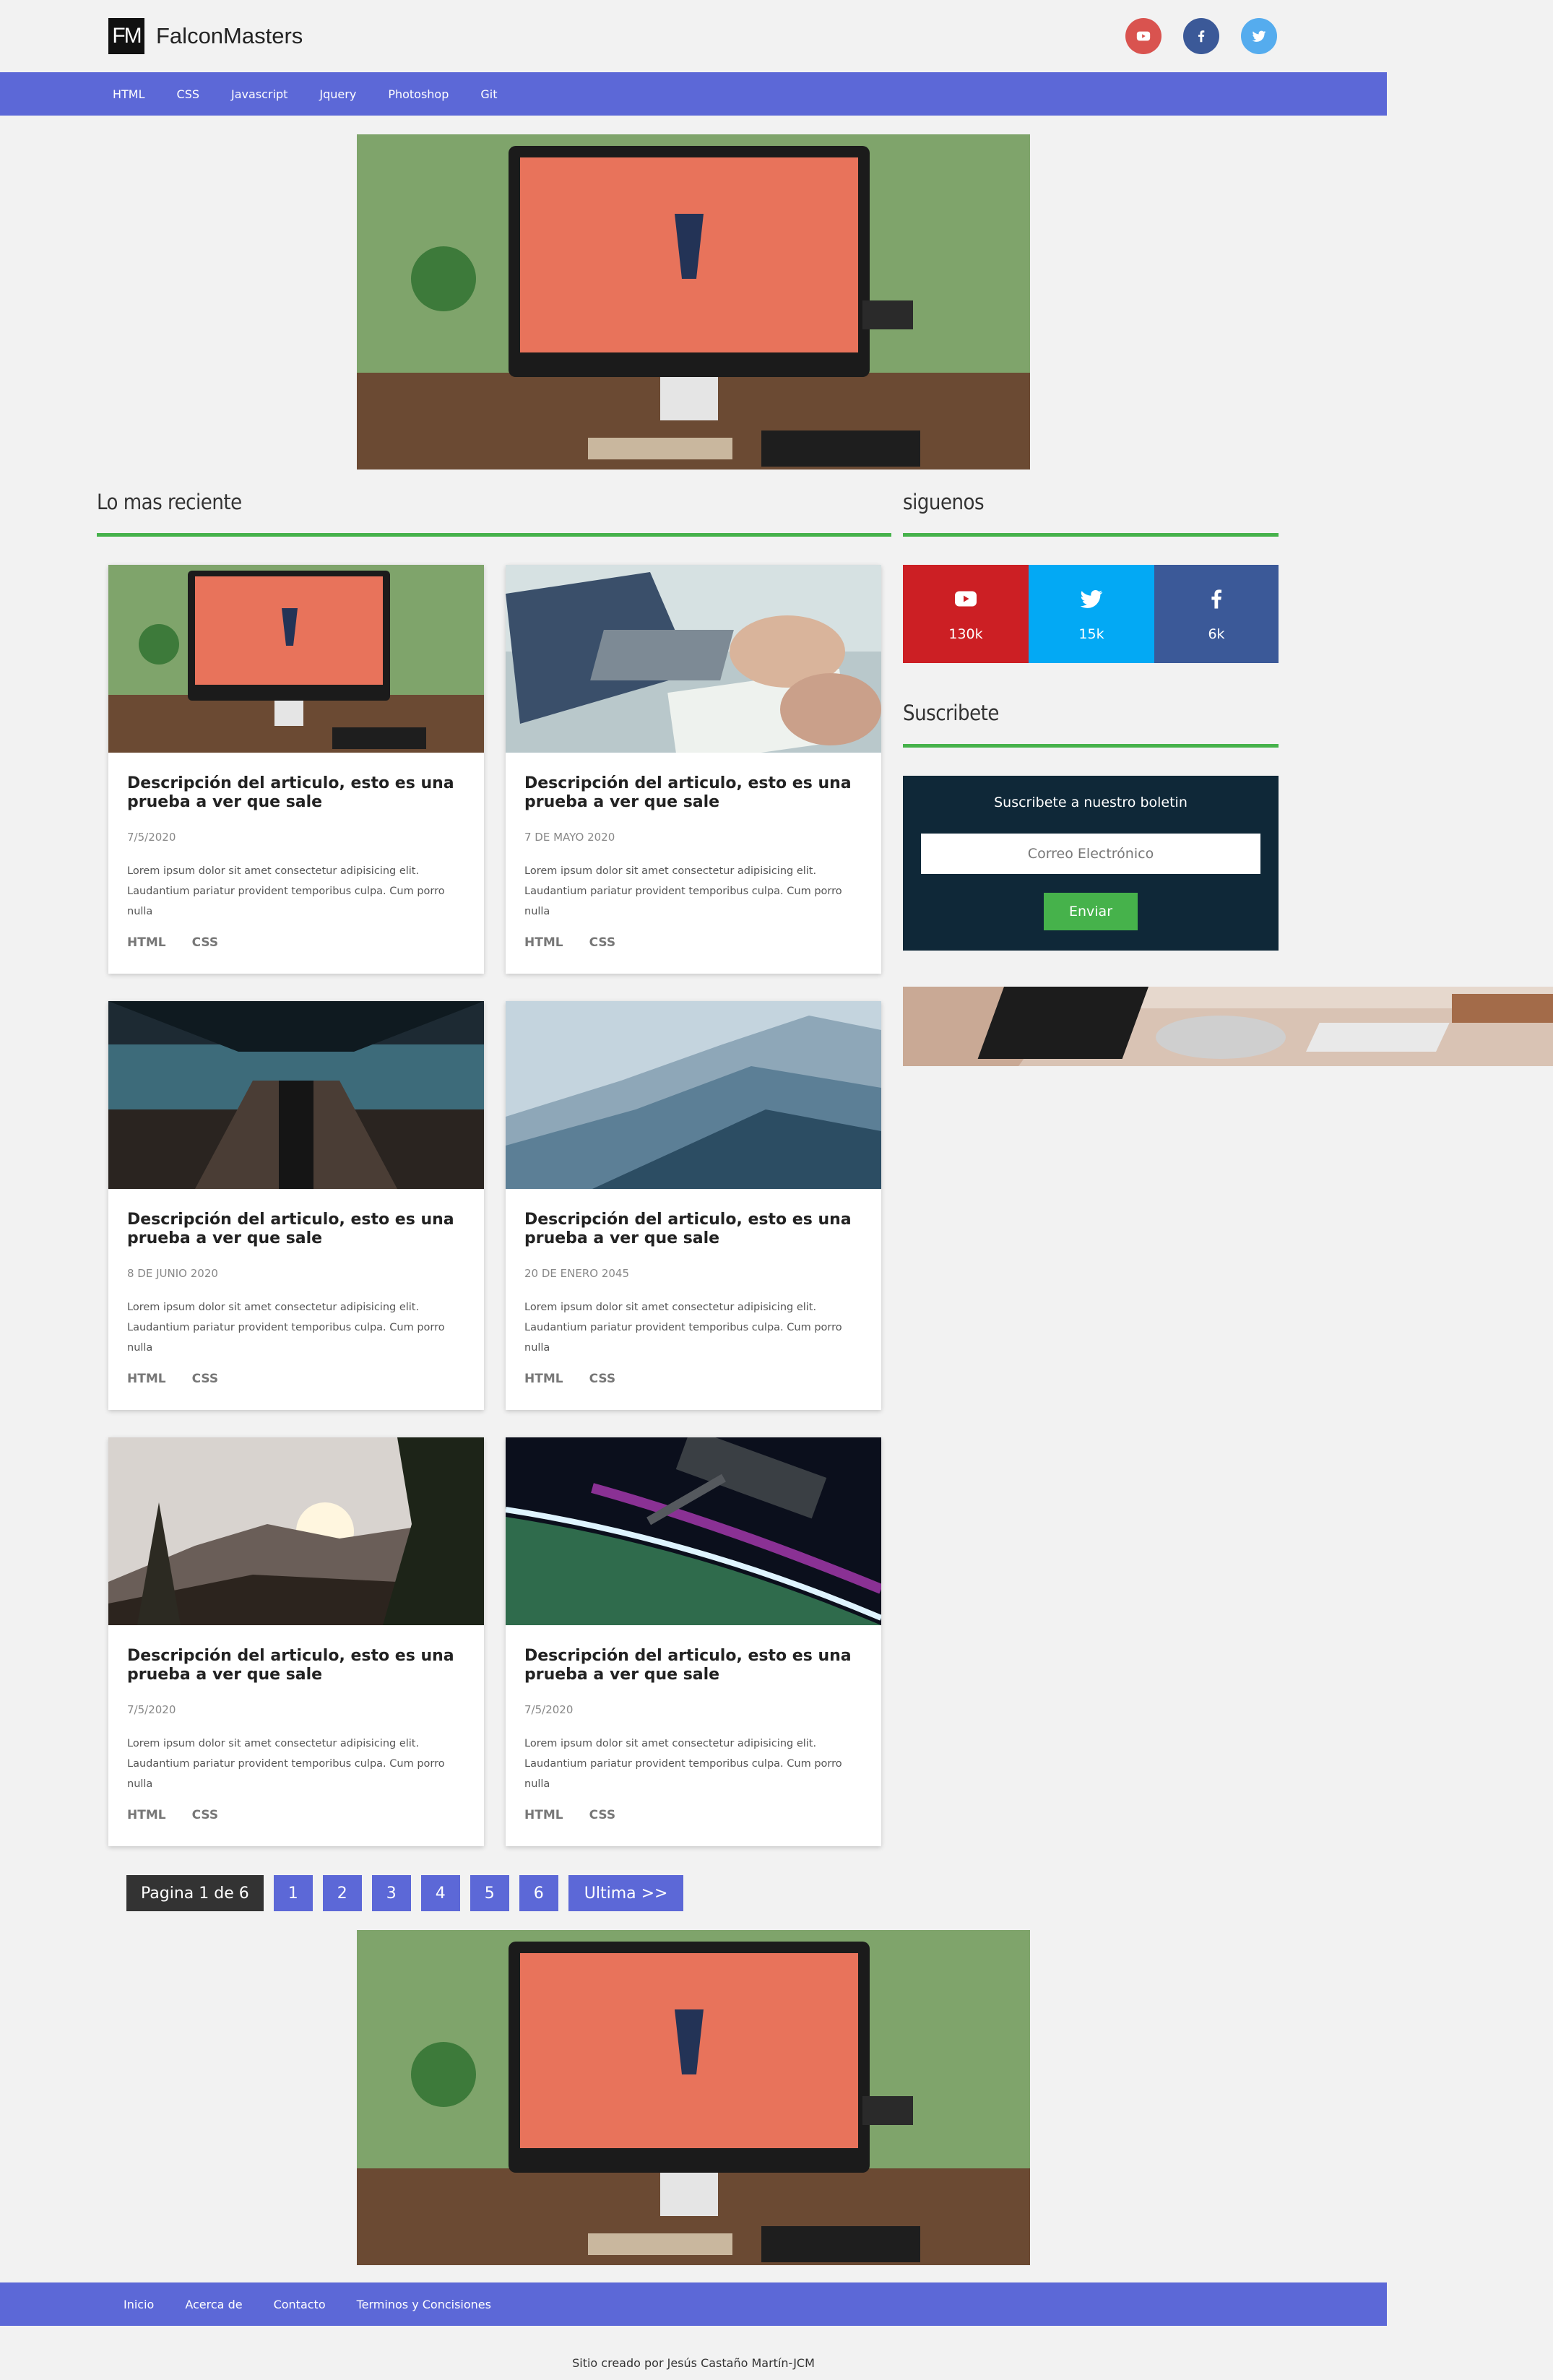  I want to click on email-field: Correo Electrónico, so click(1090, 854).